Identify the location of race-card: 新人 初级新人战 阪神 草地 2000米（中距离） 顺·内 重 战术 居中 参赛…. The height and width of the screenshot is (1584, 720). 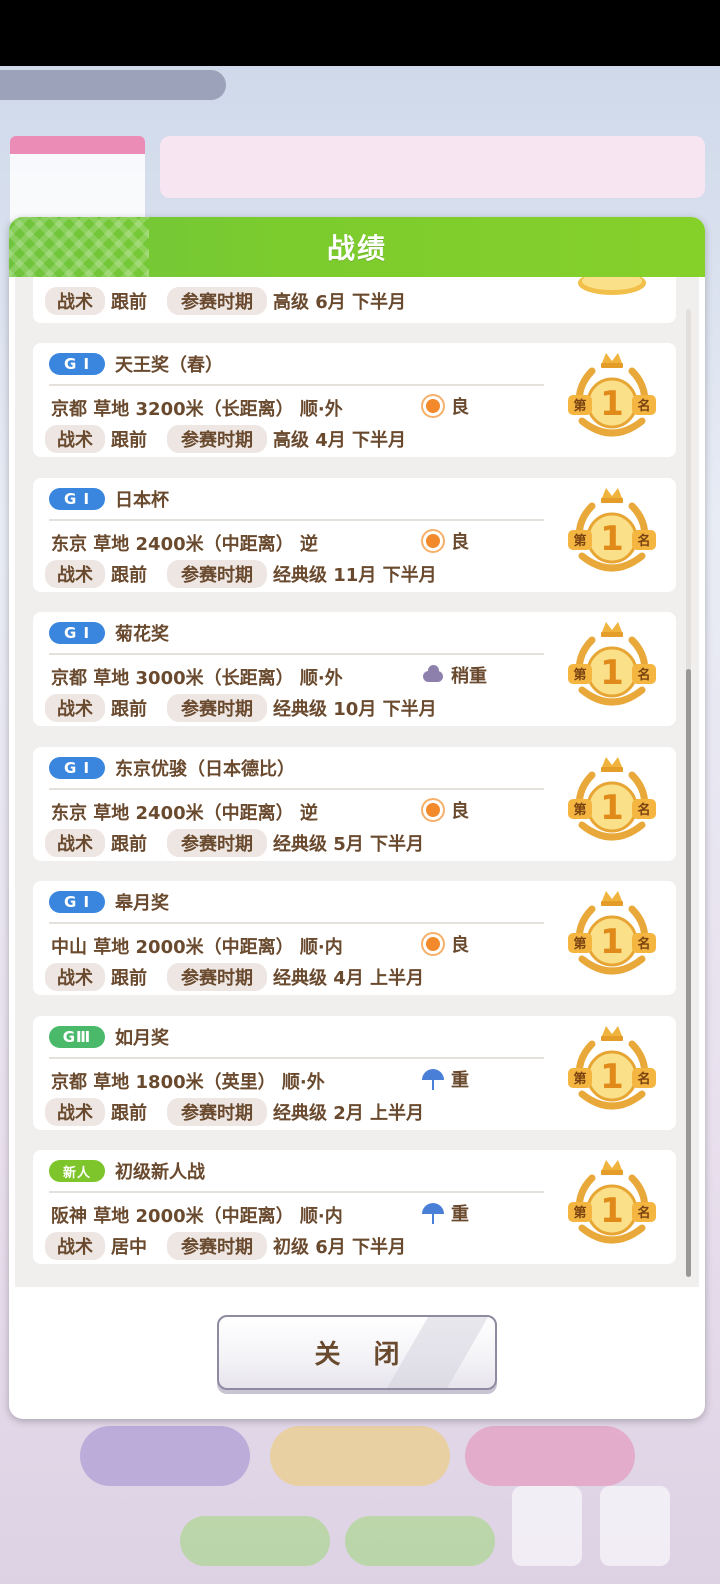
(354, 1207).